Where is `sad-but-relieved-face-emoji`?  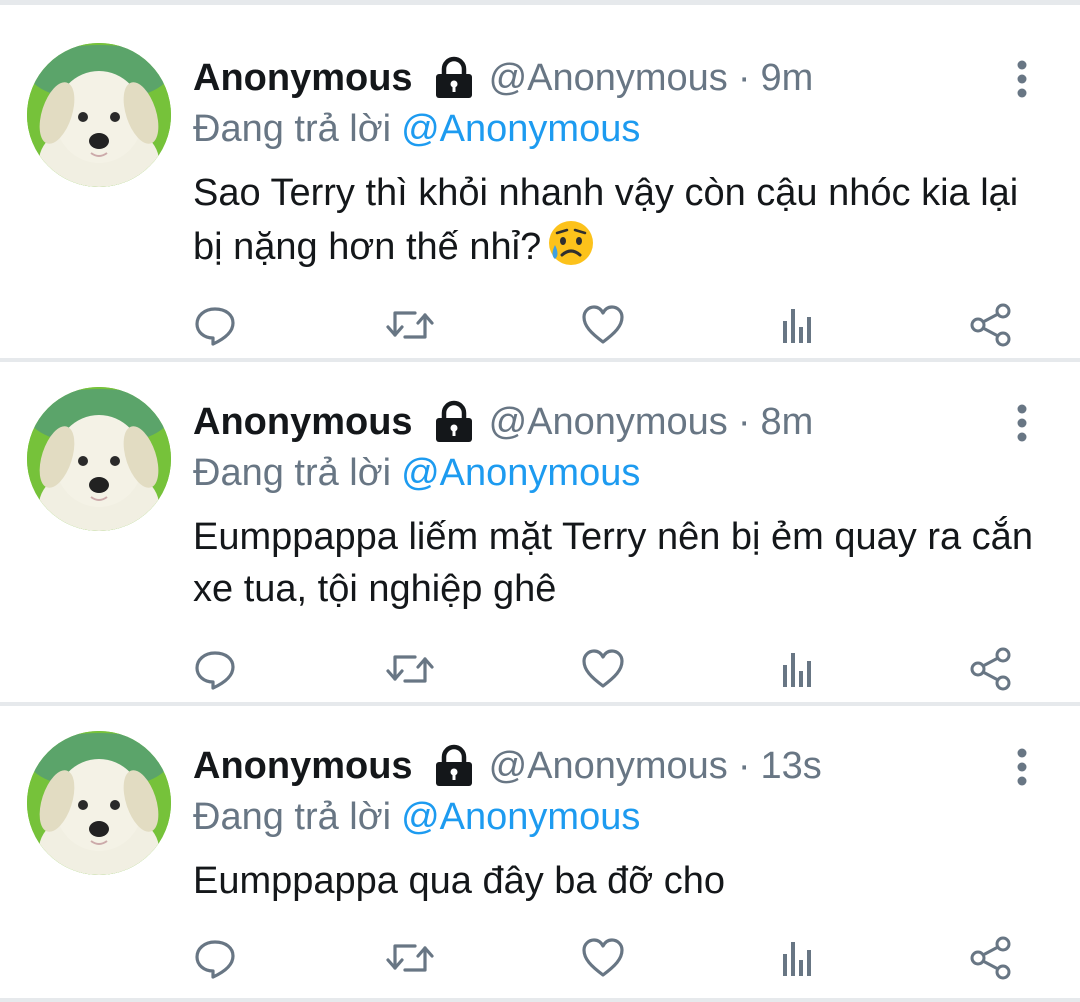
sad-but-relieved-face-emoji is located at coordinates (571, 243).